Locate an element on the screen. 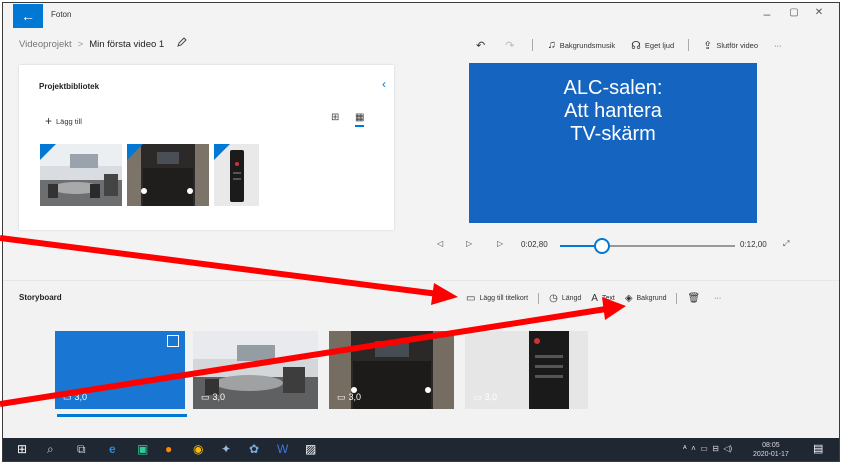 This screenshot has width=844, height=466. title-bar: ← Foton – ▢ ✕ is located at coordinates (421, 16).